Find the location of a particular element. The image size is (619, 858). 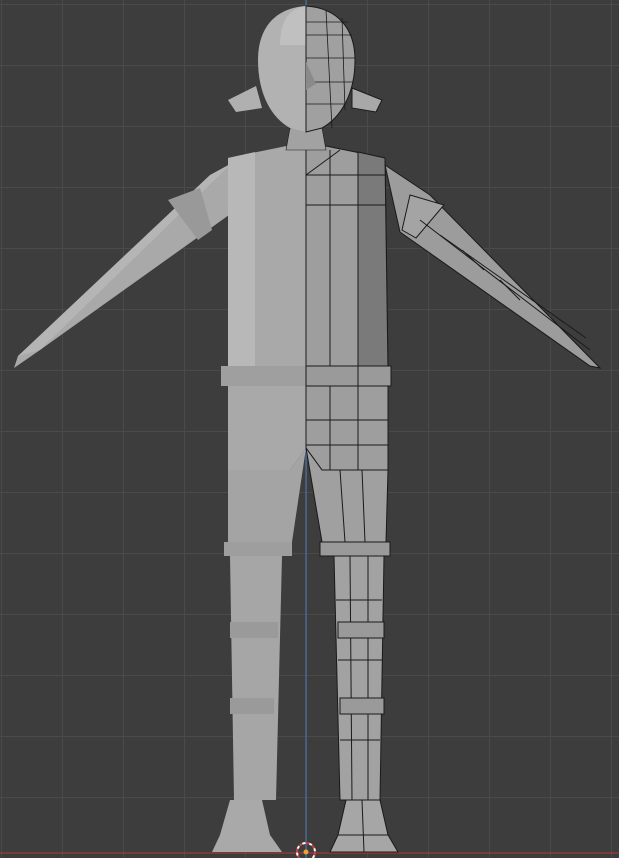

left-shin is located at coordinates (256, 678).